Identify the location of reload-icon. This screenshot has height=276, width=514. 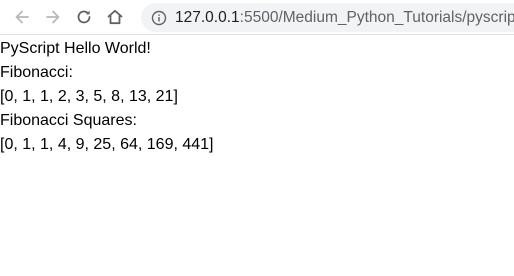
(84, 17).